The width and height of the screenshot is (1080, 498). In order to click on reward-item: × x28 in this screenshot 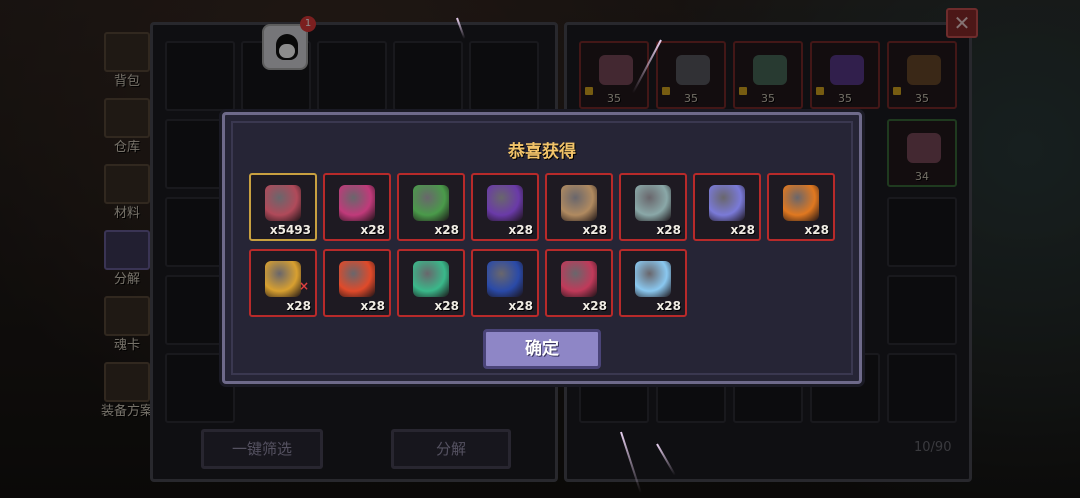, I will do `click(283, 283)`.